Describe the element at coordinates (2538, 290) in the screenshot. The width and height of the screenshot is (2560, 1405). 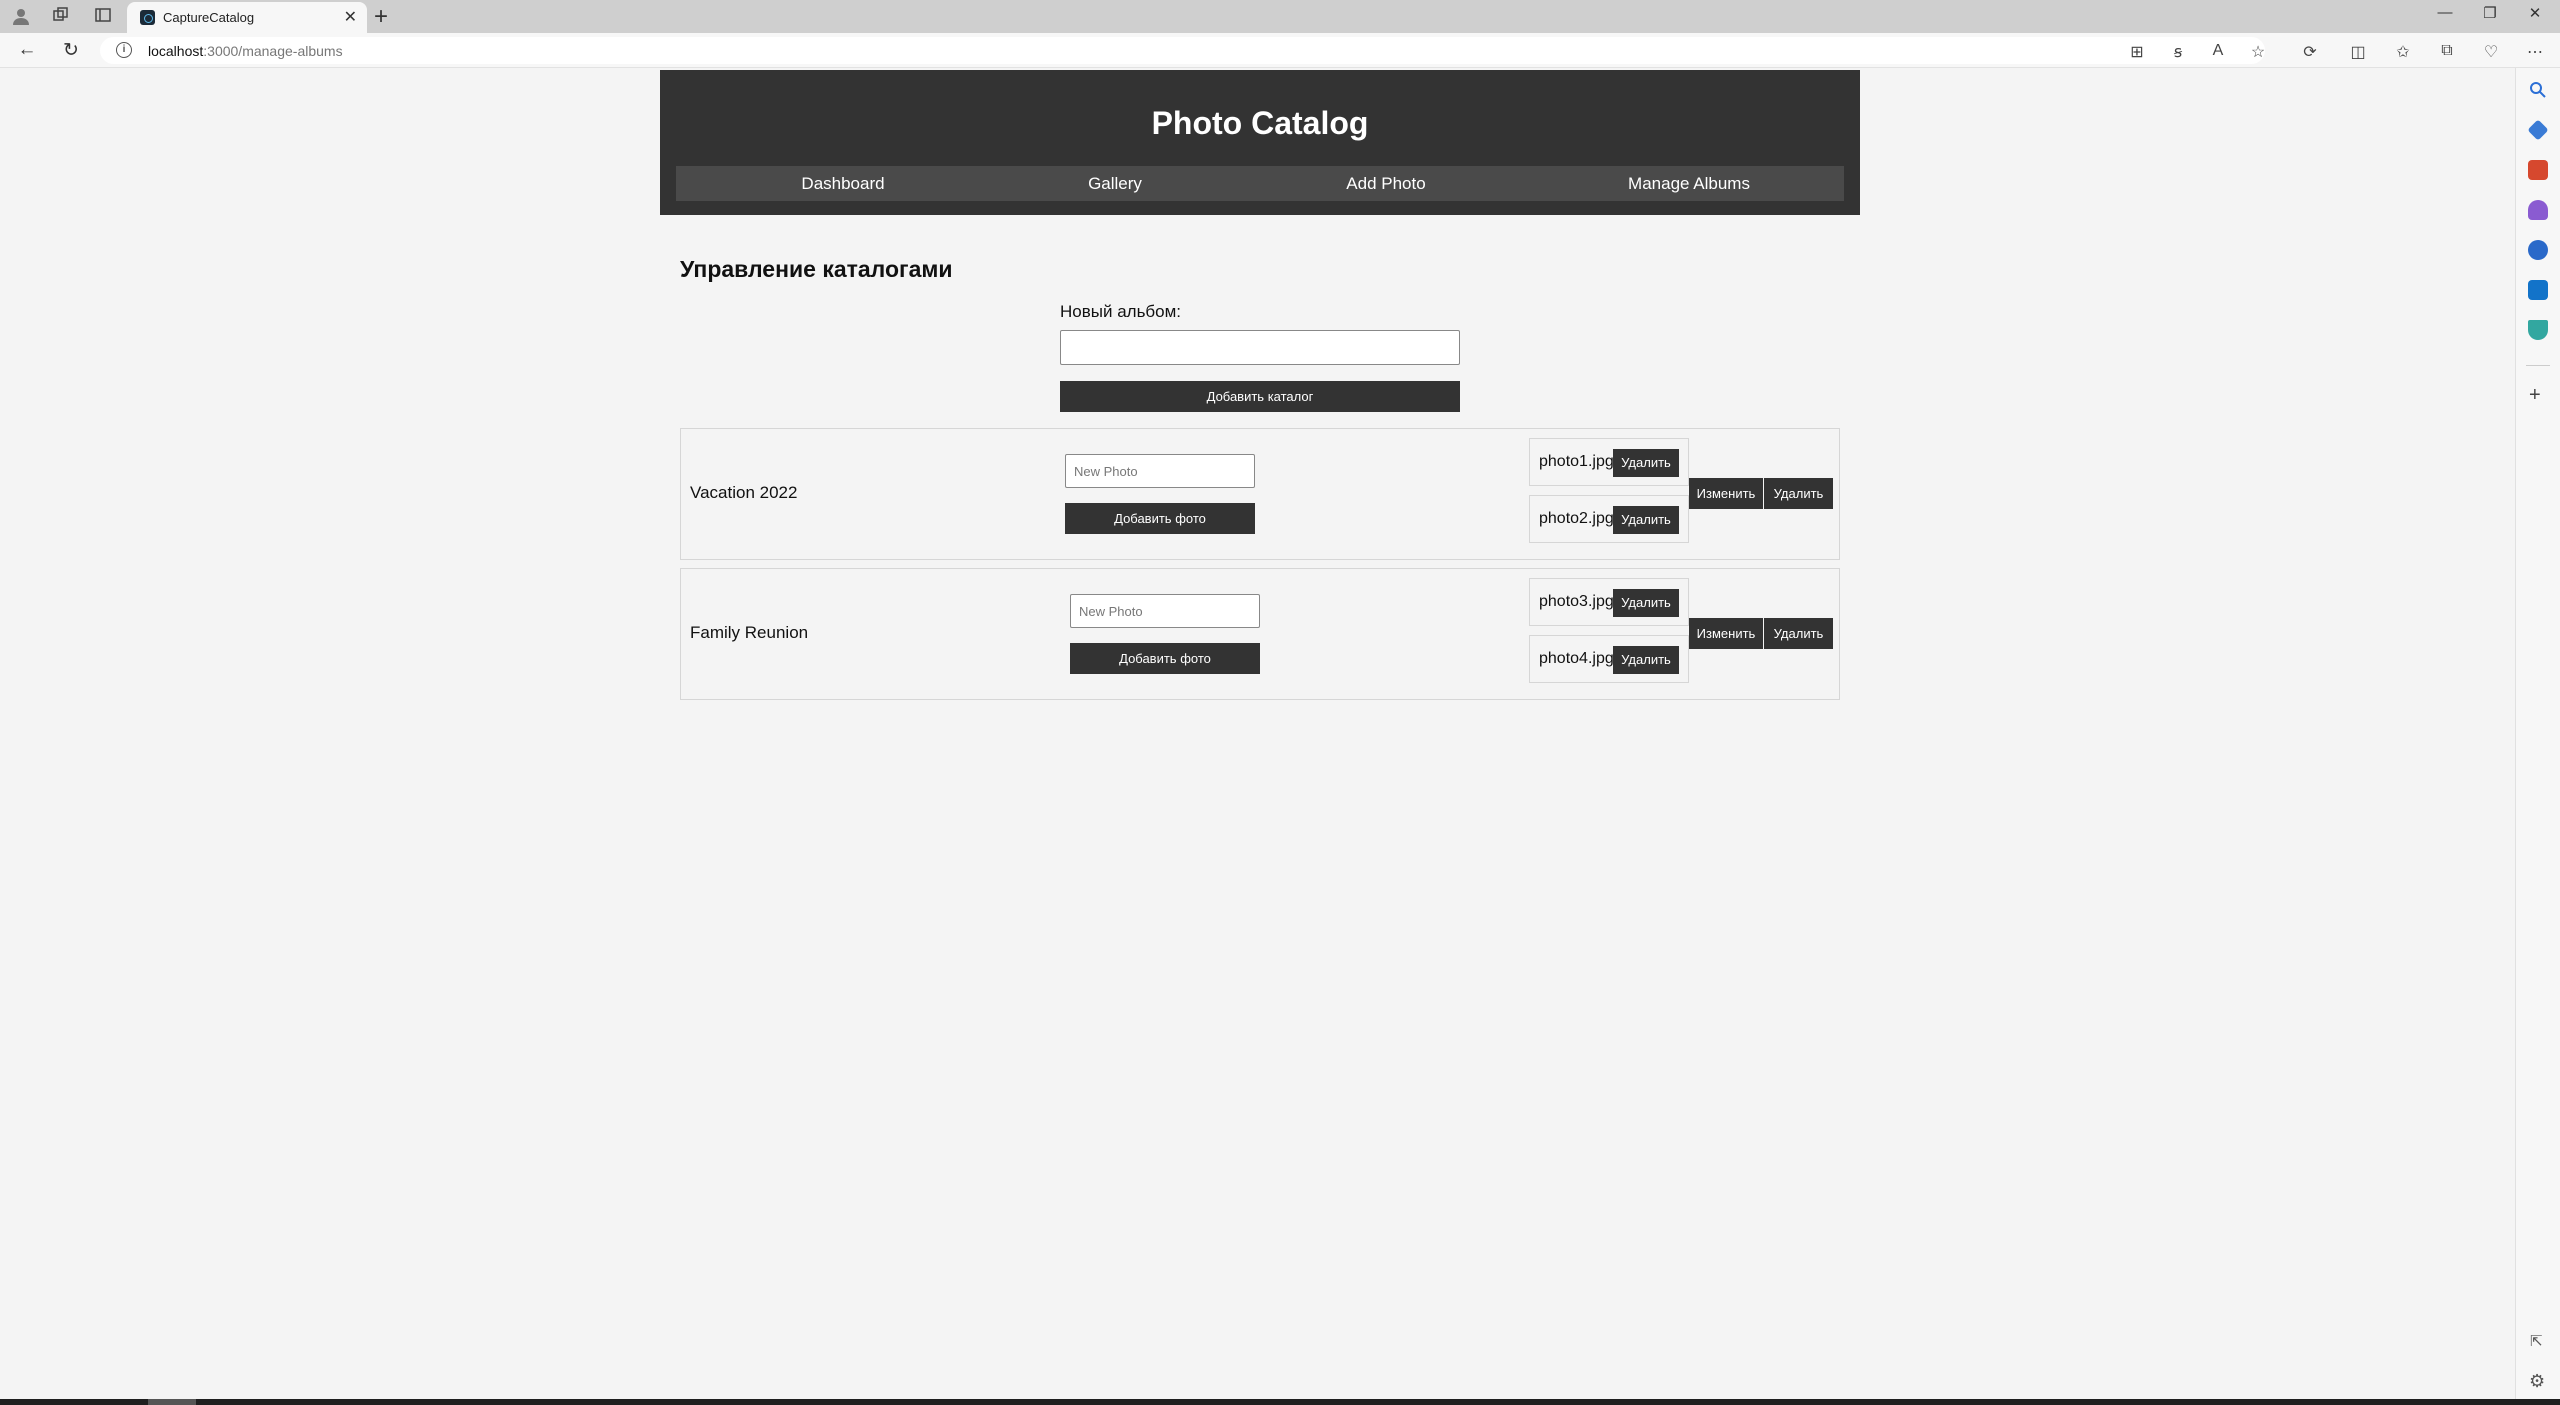
I see `outlook-icon` at that location.